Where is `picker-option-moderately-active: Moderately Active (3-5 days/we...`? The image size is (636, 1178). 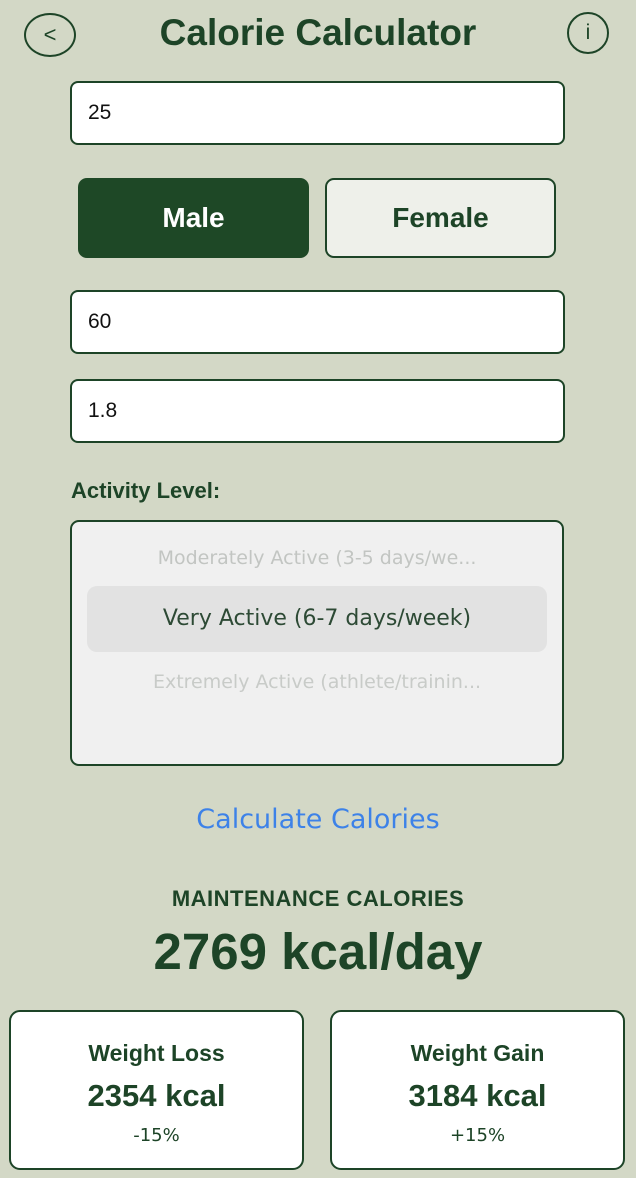 picker-option-moderately-active: Moderately Active (3-5 days/we... is located at coordinates (317, 558).